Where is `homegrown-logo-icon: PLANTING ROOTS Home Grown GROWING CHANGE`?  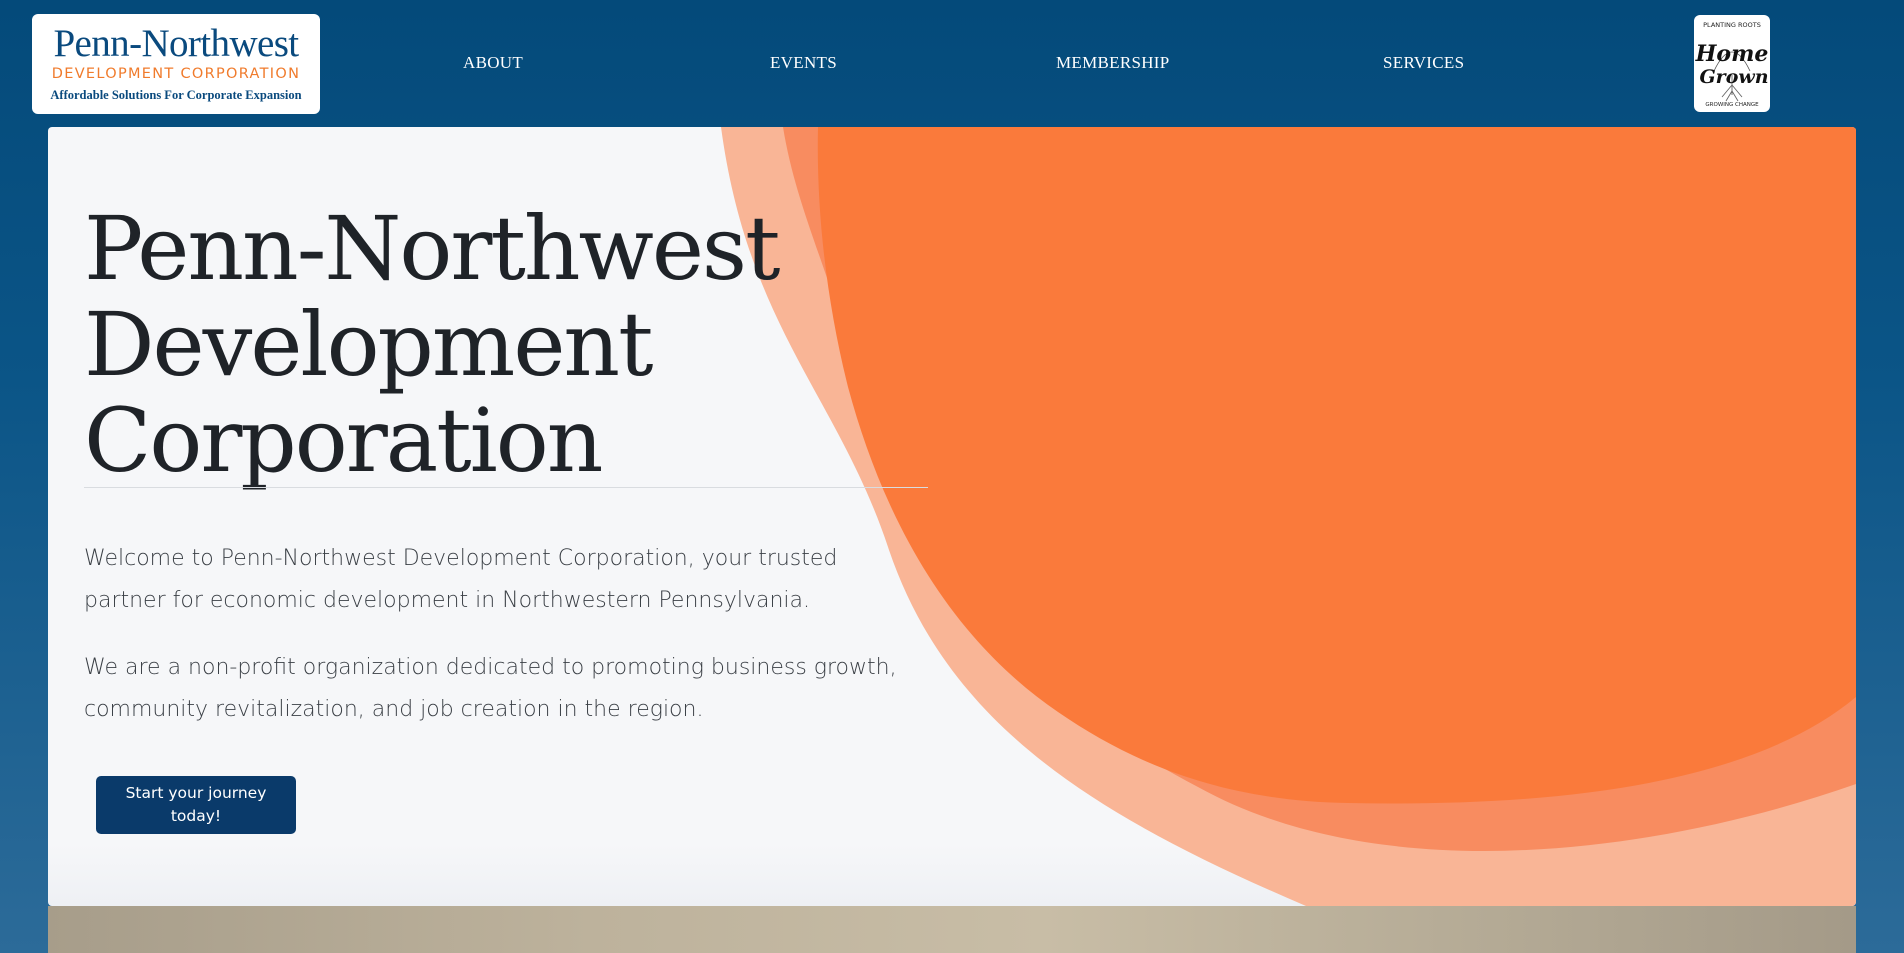 homegrown-logo-icon: PLANTING ROOTS Home Grown GROWING CHANGE is located at coordinates (1732, 64).